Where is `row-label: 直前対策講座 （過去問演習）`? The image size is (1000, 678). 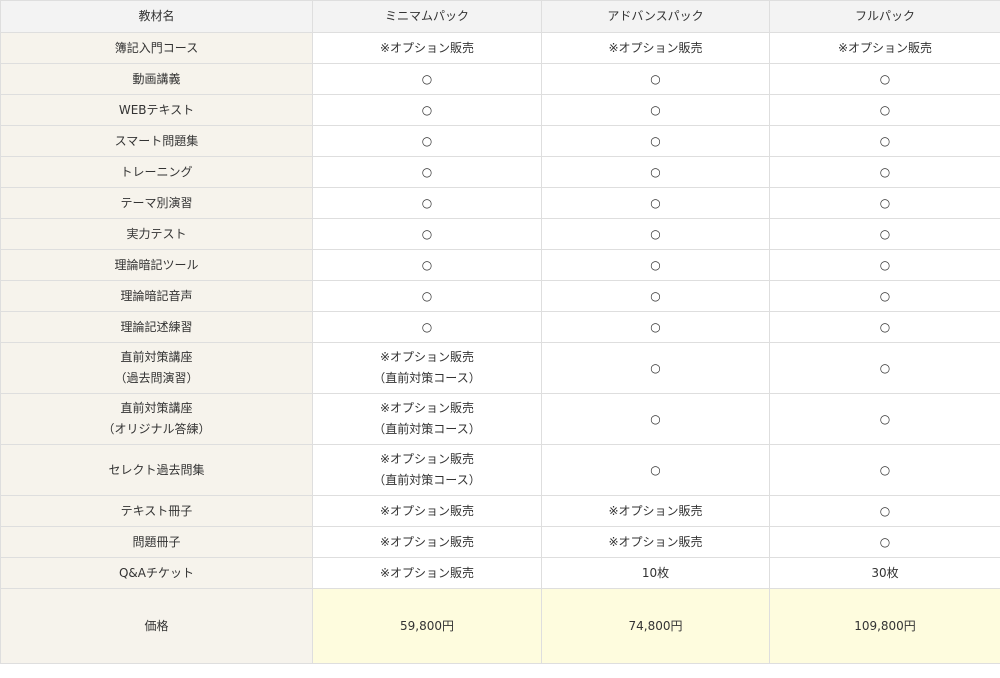 row-label: 直前対策講座 （過去問演習） is located at coordinates (156, 368).